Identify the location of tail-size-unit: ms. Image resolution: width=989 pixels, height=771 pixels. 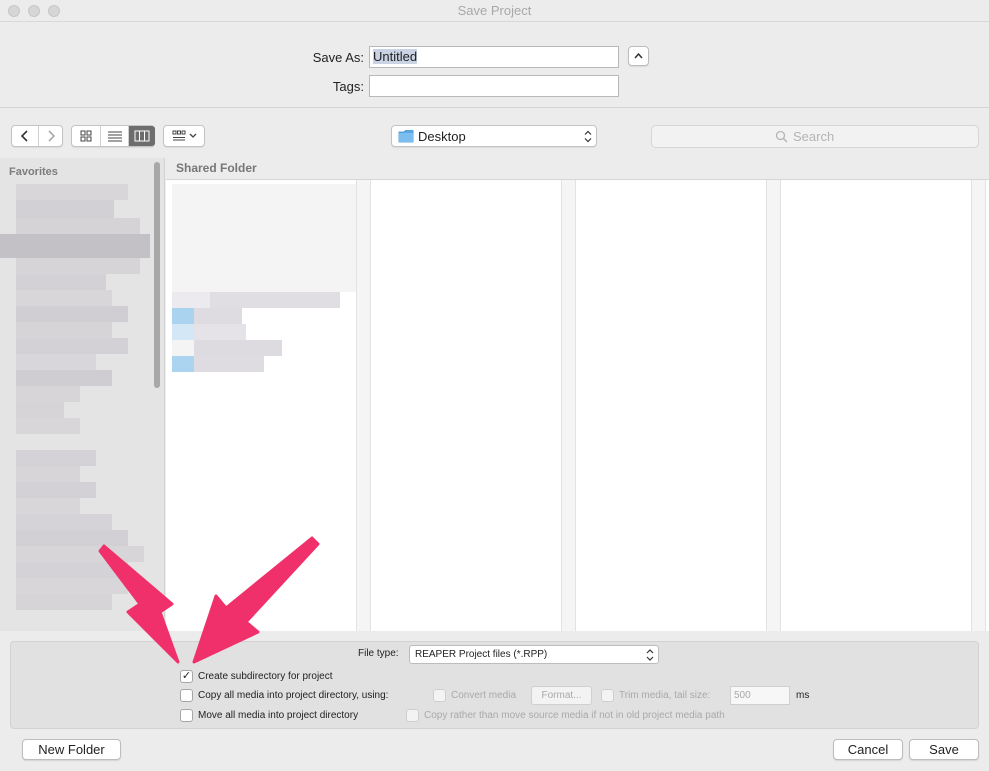
(803, 695).